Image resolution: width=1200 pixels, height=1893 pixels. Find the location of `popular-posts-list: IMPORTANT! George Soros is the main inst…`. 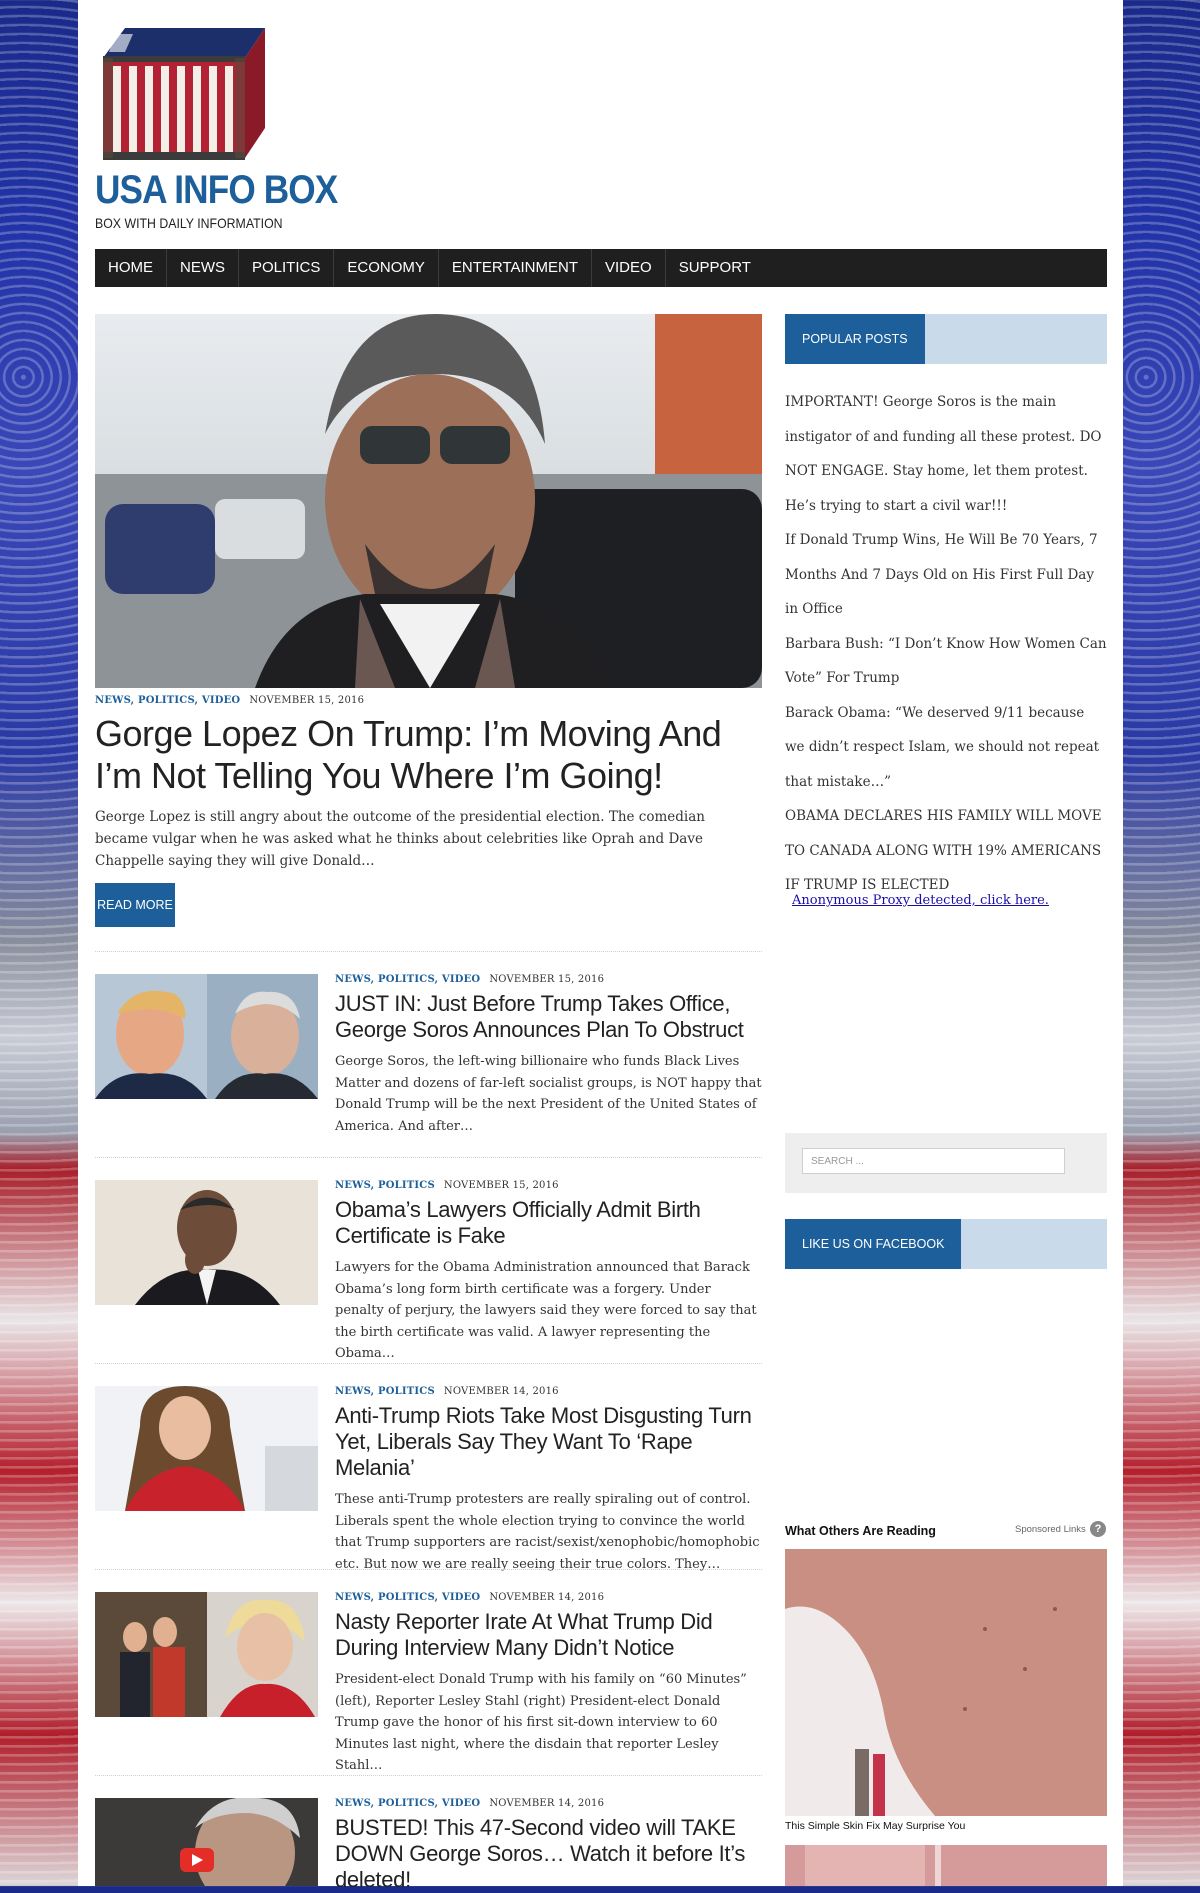

popular-posts-list: IMPORTANT! George Soros is the main inst… is located at coordinates (946, 644).